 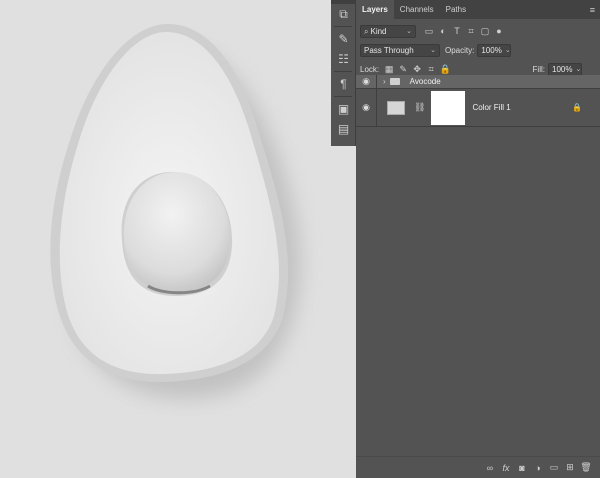 What do you see at coordinates (478, 9) in the screenshot?
I see `panel-tab-bar: Layers Channels Paths ≡` at bounding box center [478, 9].